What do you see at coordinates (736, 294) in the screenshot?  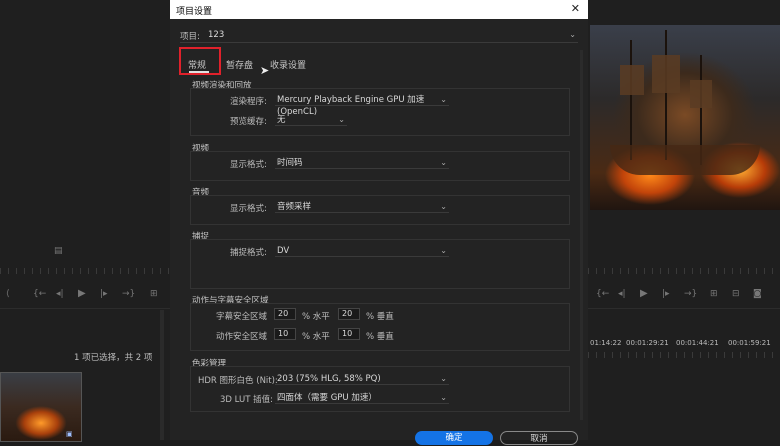 I see `extract-icon: ⊟` at bounding box center [736, 294].